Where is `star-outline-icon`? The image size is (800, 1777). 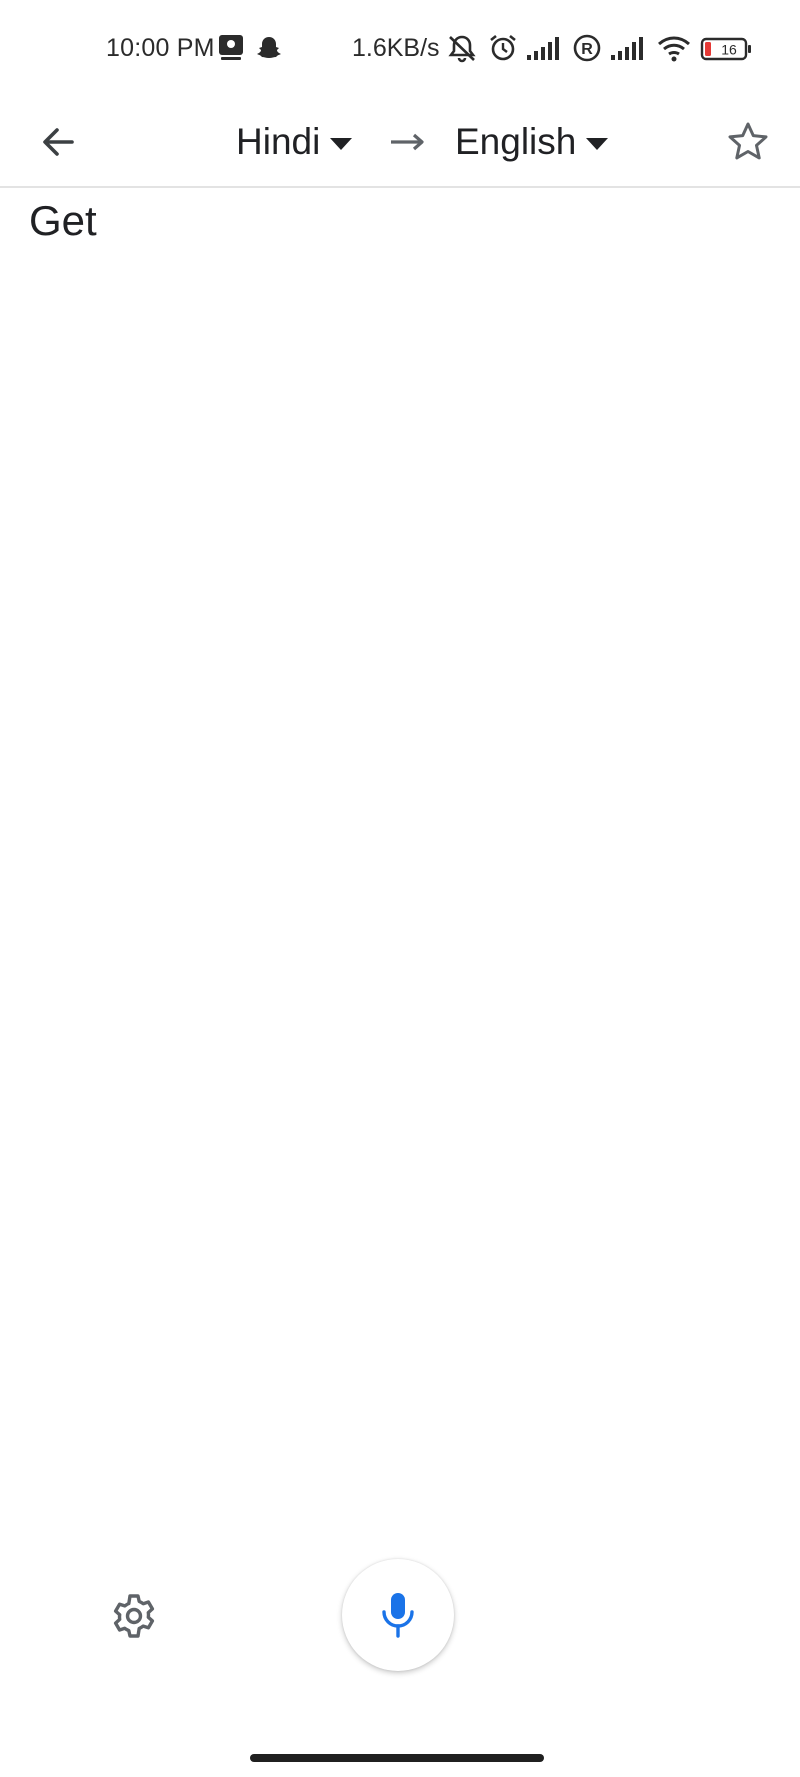
star-outline-icon is located at coordinates (748, 141).